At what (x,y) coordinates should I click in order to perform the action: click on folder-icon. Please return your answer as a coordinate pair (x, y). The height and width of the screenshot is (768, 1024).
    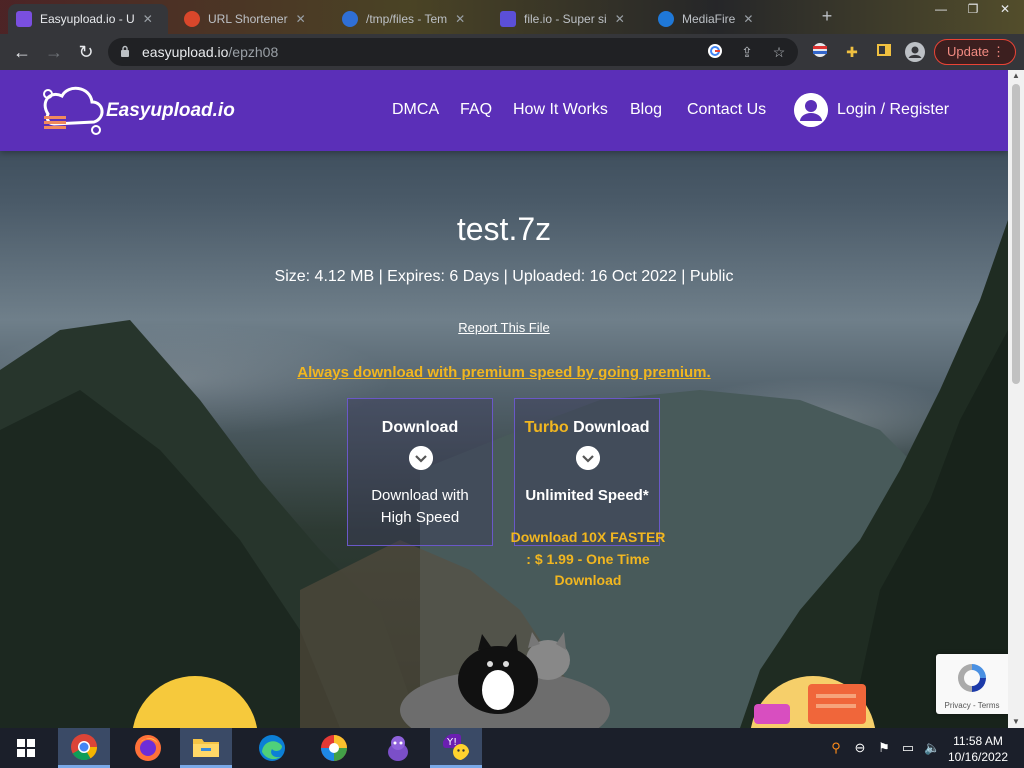
    Looking at the image, I should click on (206, 747).